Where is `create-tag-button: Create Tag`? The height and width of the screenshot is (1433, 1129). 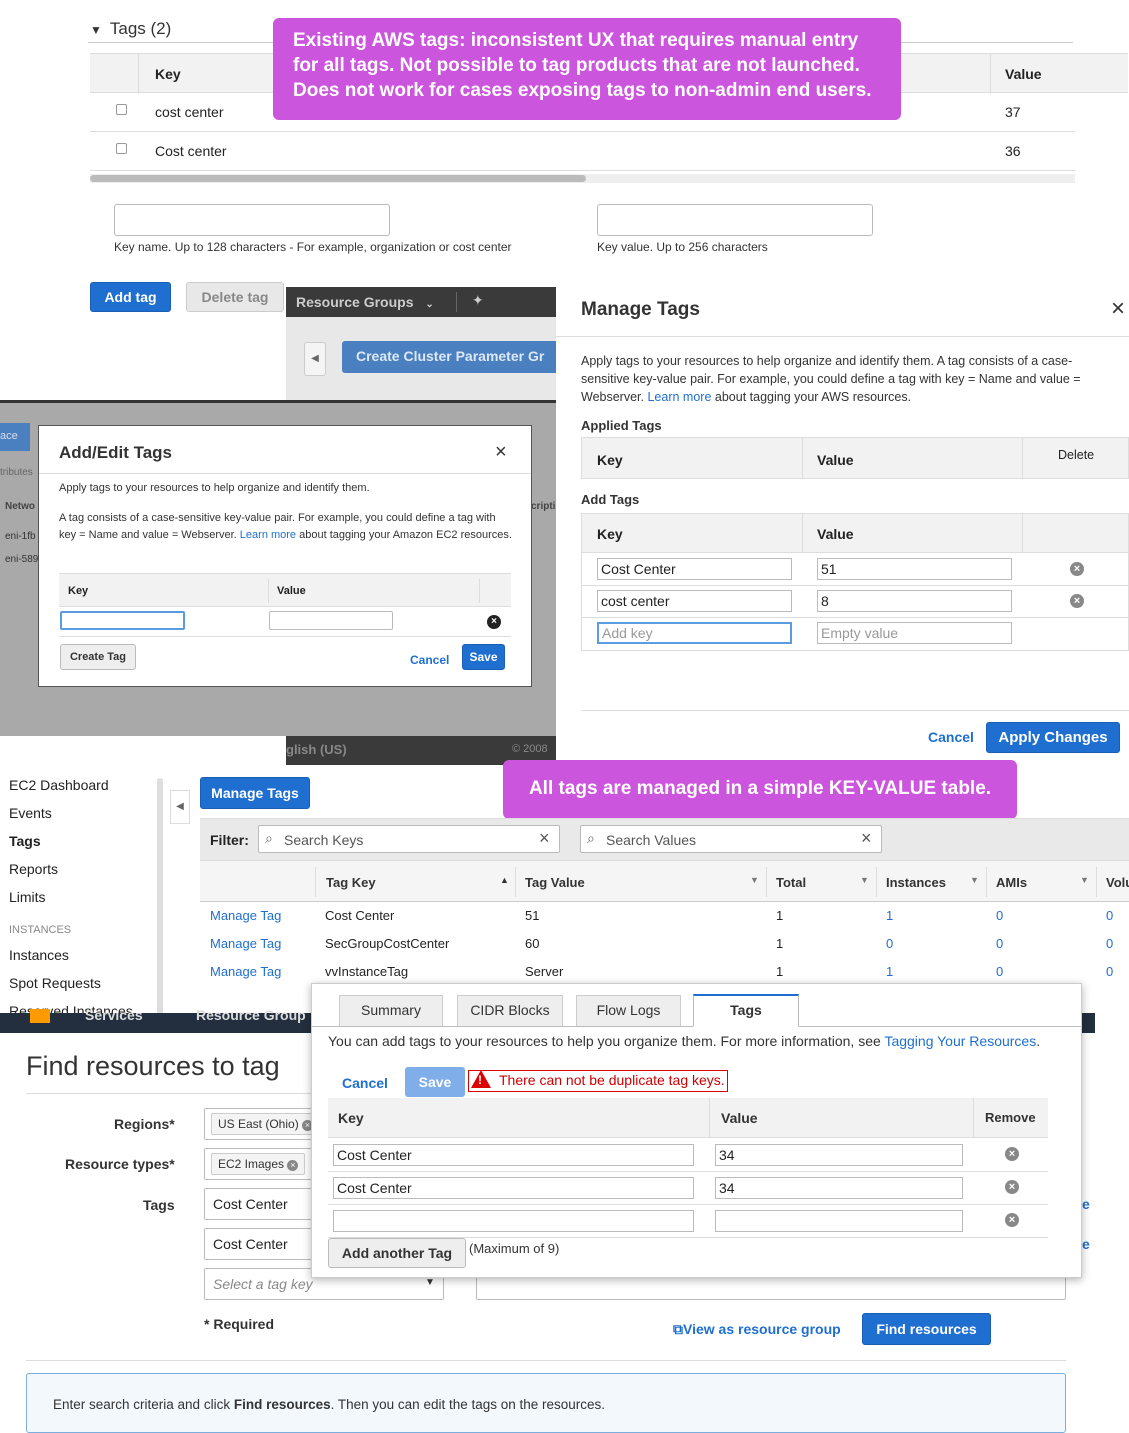
create-tag-button: Create Tag is located at coordinates (98, 657).